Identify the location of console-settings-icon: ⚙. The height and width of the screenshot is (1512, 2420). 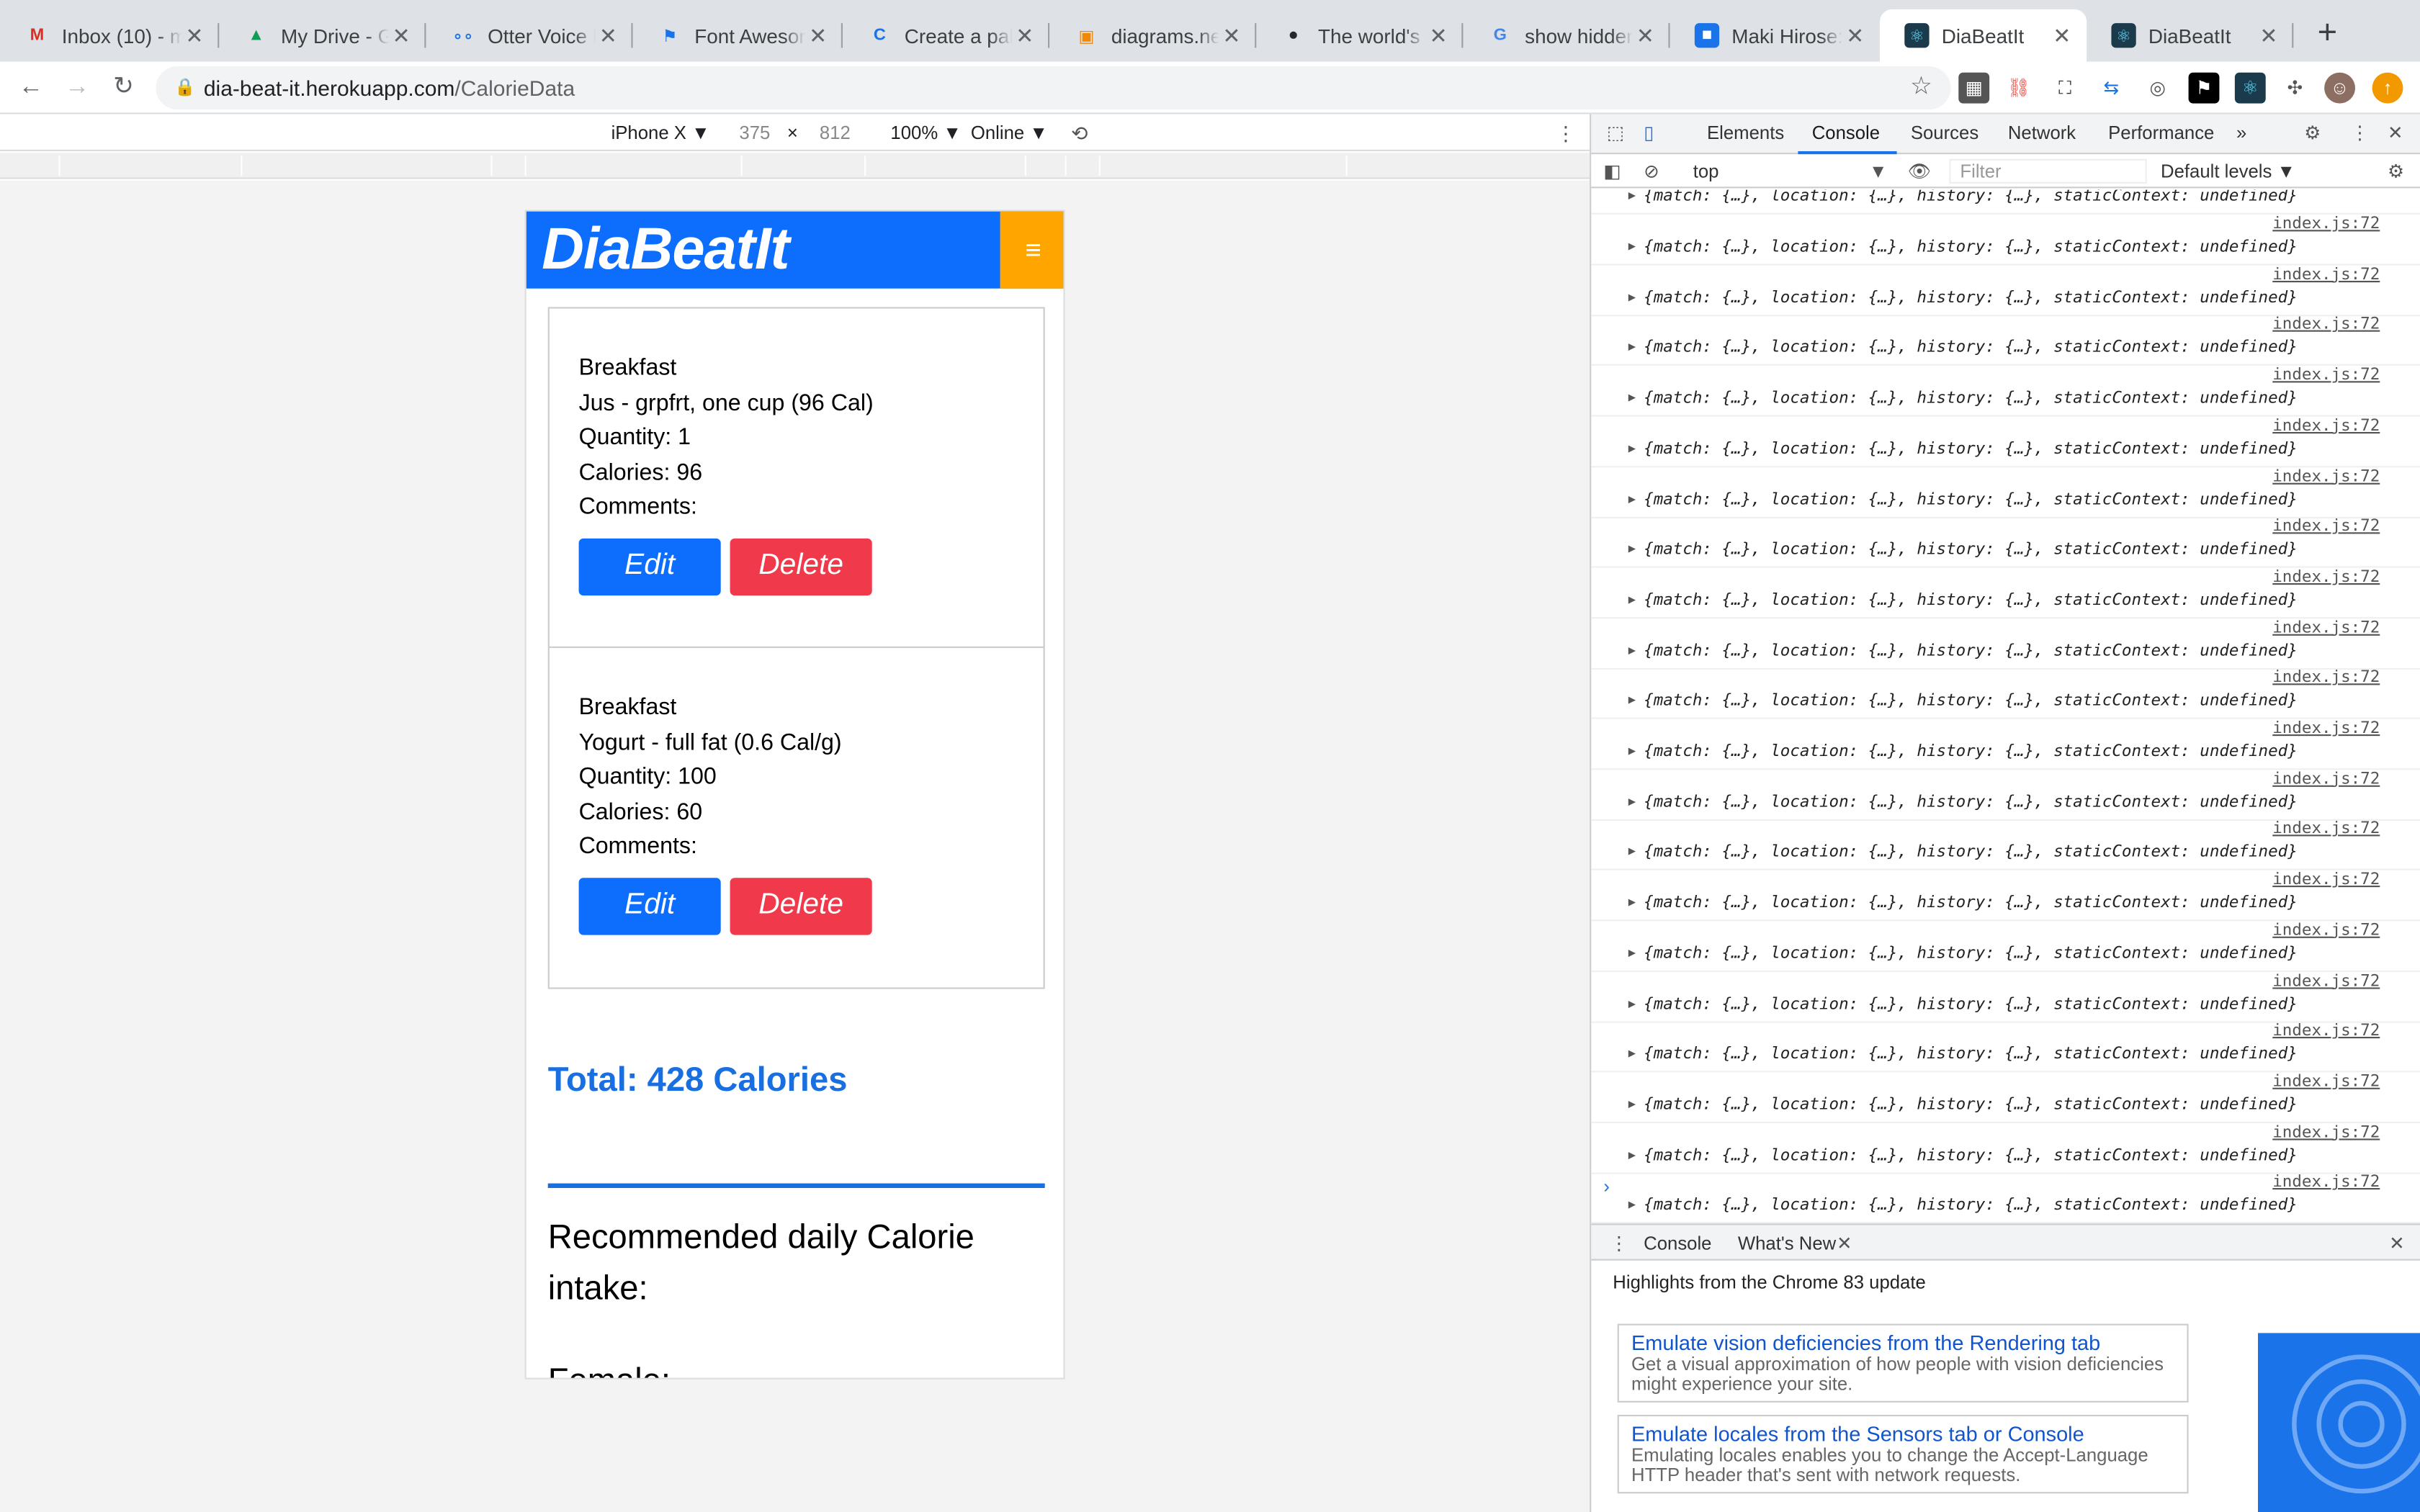
(2396, 171).